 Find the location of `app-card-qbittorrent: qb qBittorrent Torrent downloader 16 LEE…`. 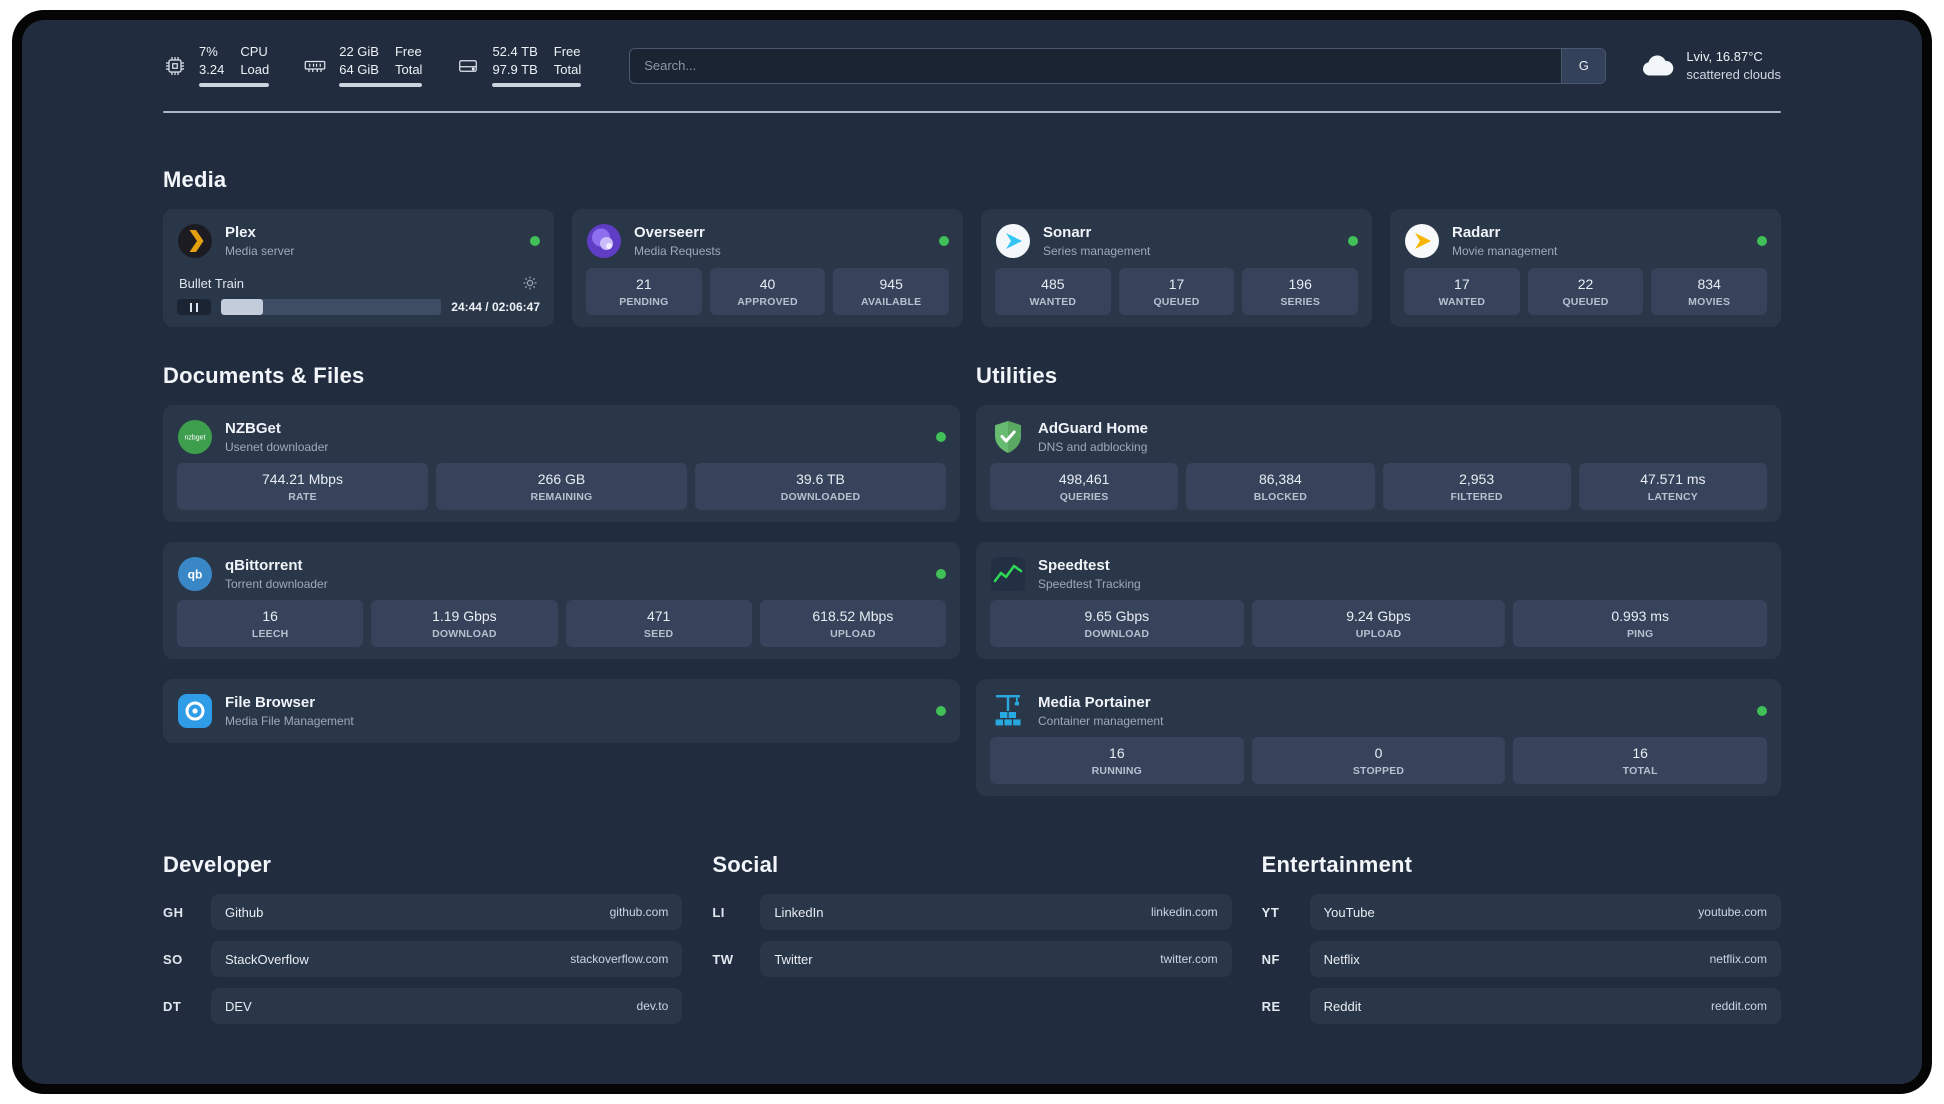

app-card-qbittorrent: qb qBittorrent Torrent downloader 16 LEE… is located at coordinates (561, 600).